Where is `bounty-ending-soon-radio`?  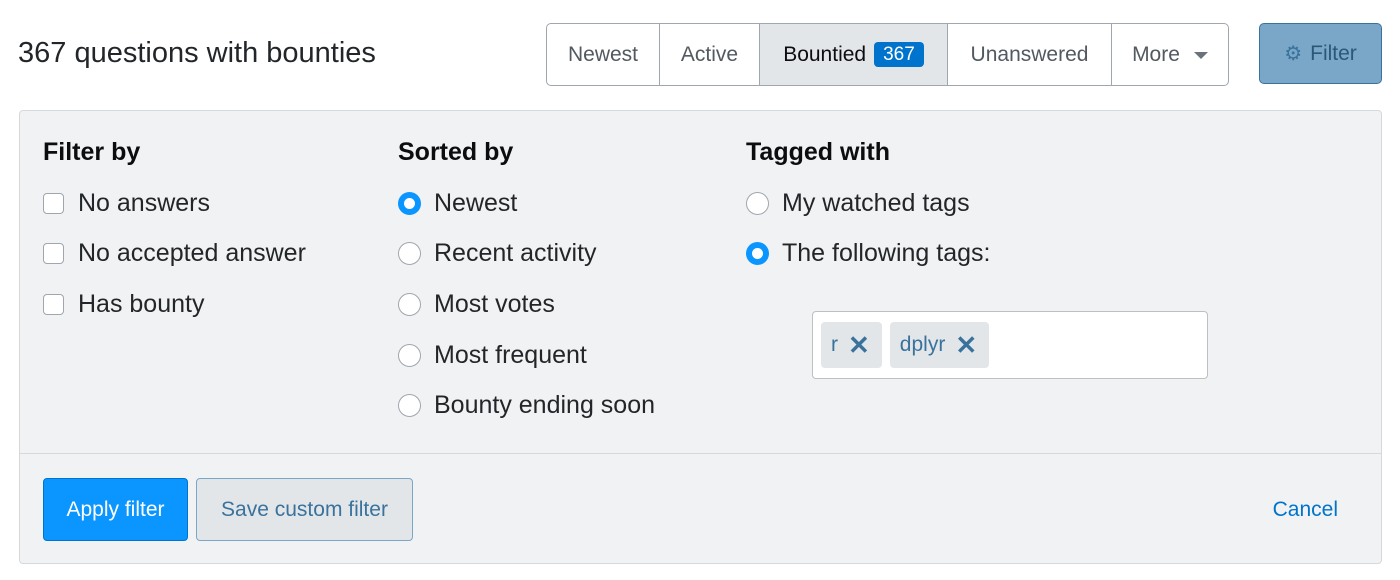 bounty-ending-soon-radio is located at coordinates (409, 406).